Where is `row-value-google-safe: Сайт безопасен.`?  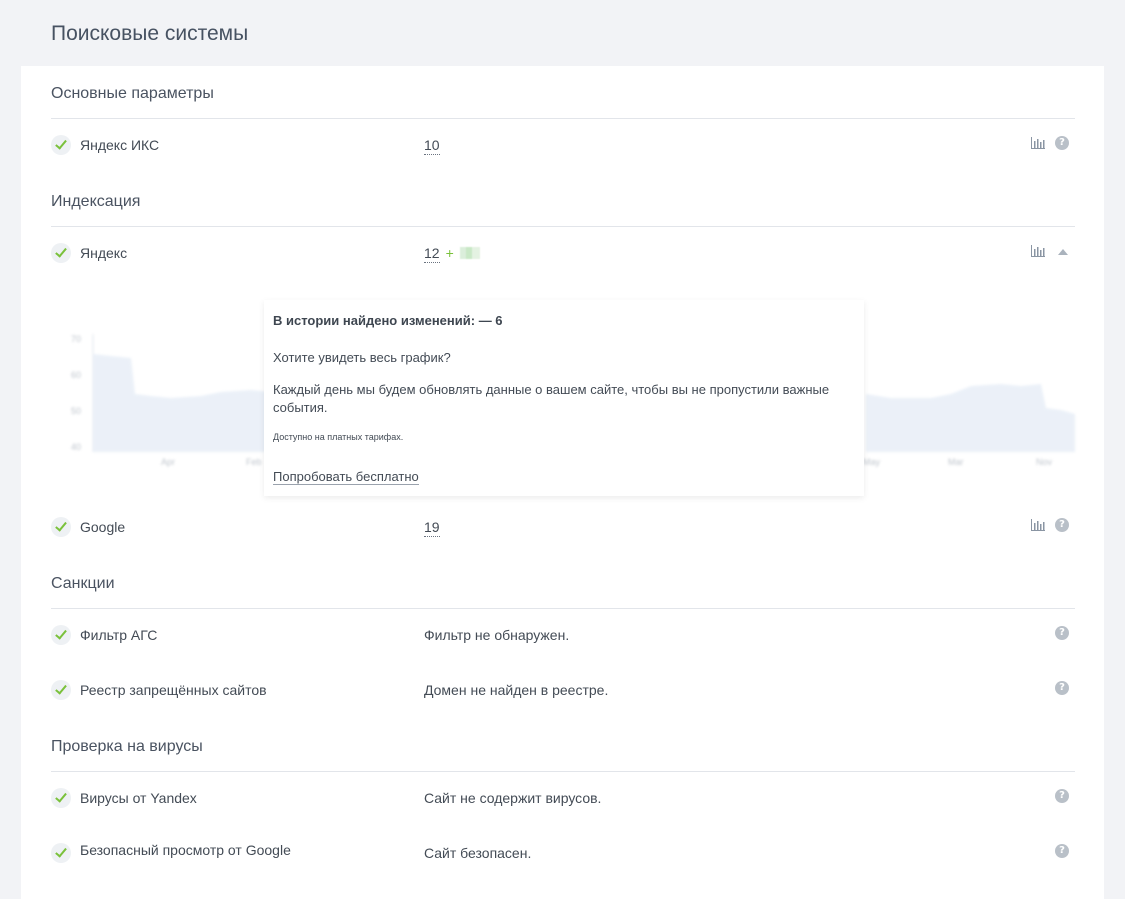 row-value-google-safe: Сайт безопасен. is located at coordinates (478, 853).